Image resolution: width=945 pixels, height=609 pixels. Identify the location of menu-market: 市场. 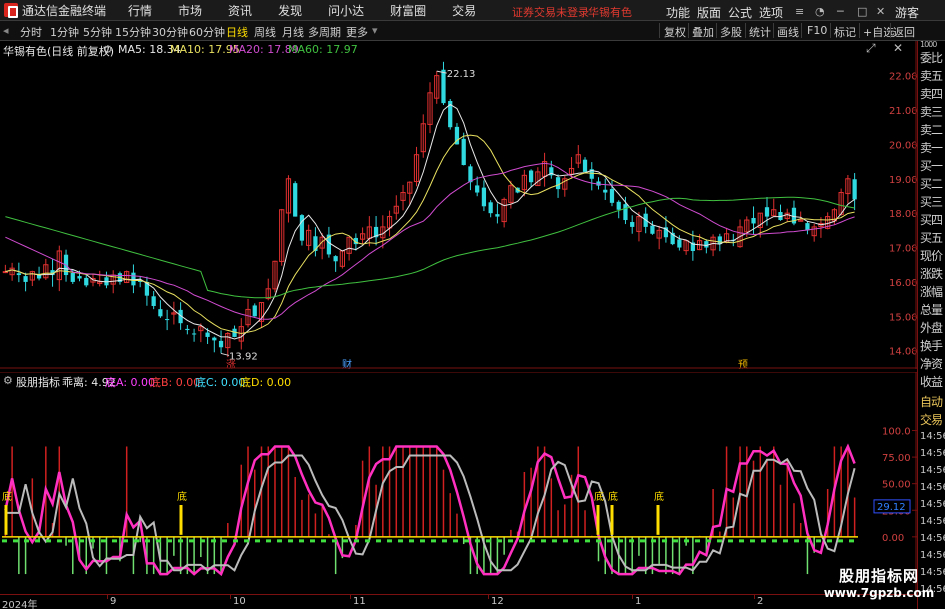
(190, 10).